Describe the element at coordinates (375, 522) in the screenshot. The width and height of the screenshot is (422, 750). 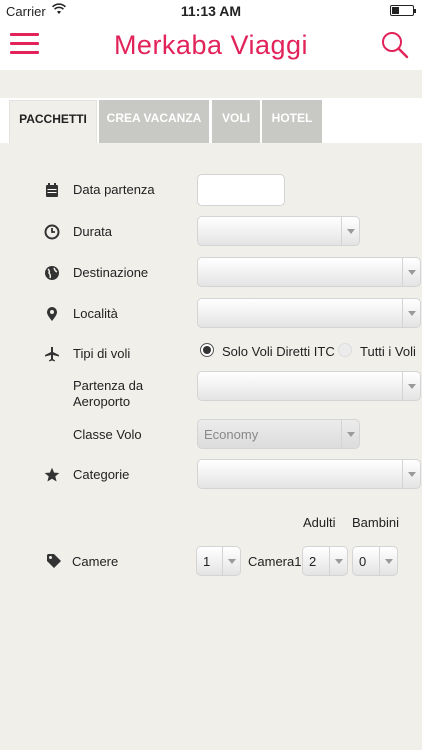
I see `bambini-label: Bambini` at that location.